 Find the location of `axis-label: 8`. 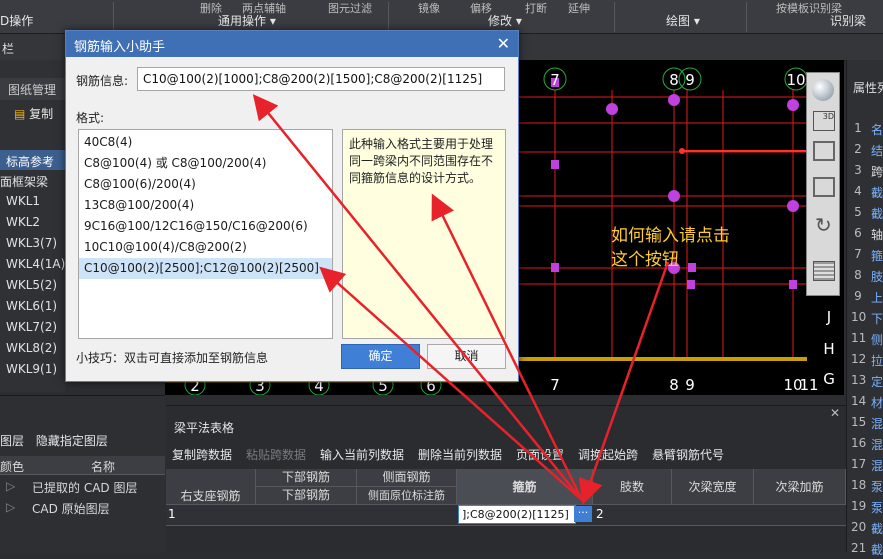

axis-label: 8 is located at coordinates (674, 80).